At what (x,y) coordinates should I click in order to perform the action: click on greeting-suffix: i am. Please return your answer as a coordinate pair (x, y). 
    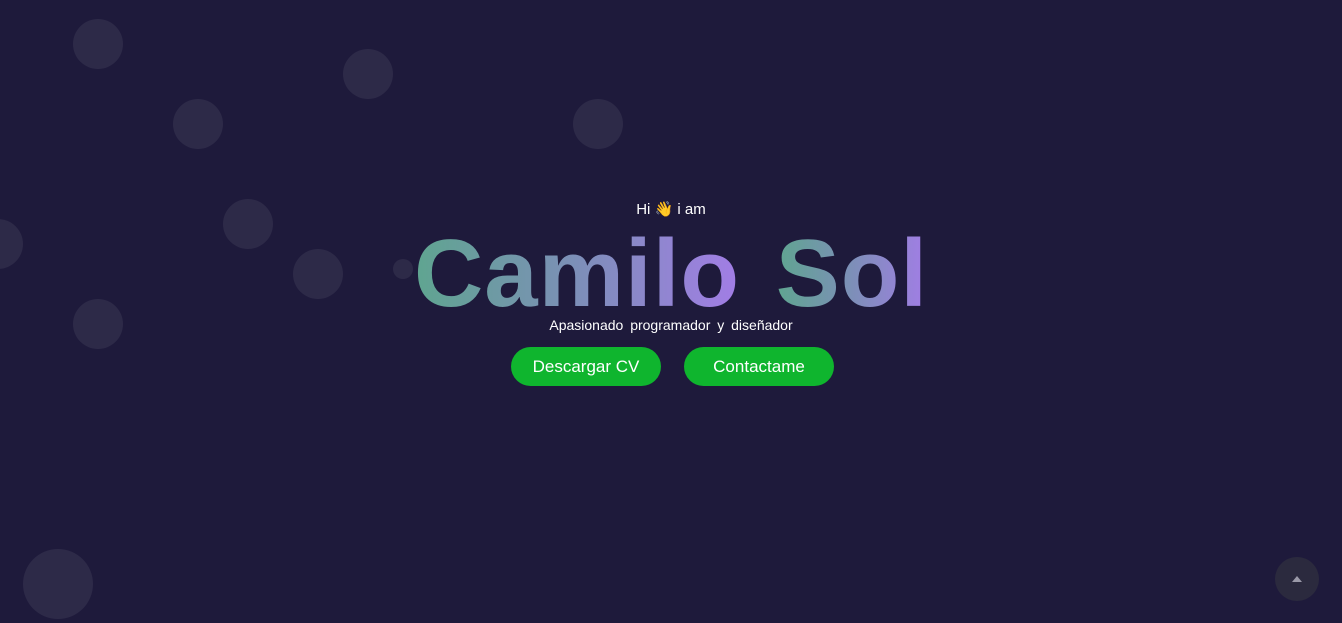
    Looking at the image, I should click on (691, 209).